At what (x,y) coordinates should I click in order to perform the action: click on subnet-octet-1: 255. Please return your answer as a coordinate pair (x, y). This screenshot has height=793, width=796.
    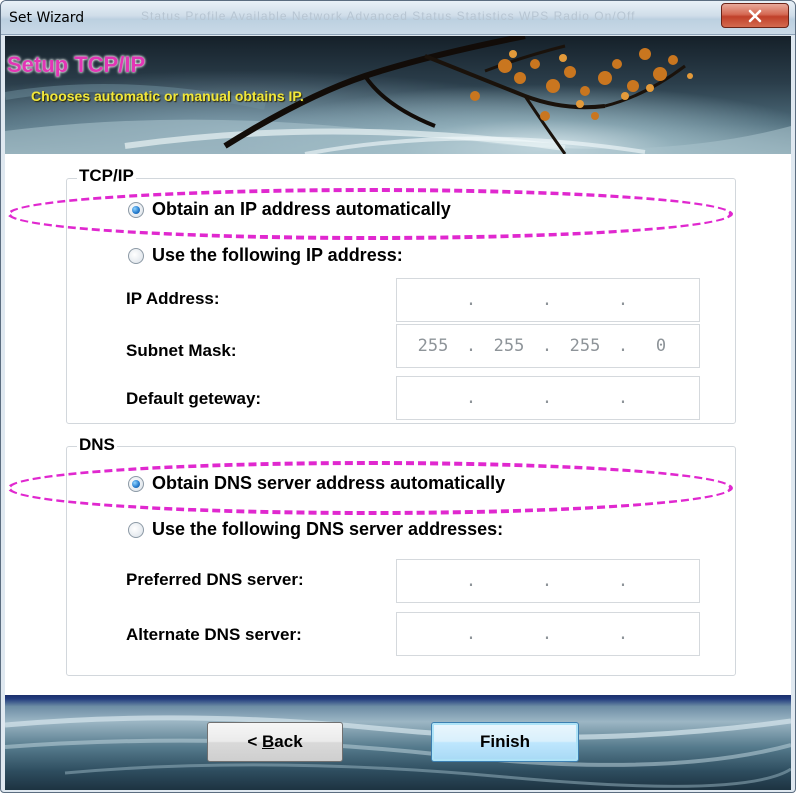
    Looking at the image, I should click on (433, 346).